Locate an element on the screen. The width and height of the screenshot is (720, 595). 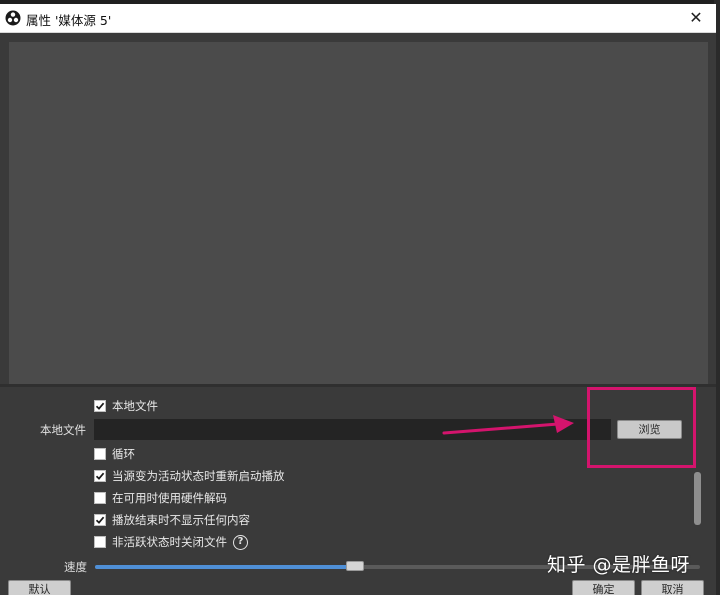
option-restart-on-activate: 当源变为活动状态时重新启动播放 is located at coordinates (189, 476).